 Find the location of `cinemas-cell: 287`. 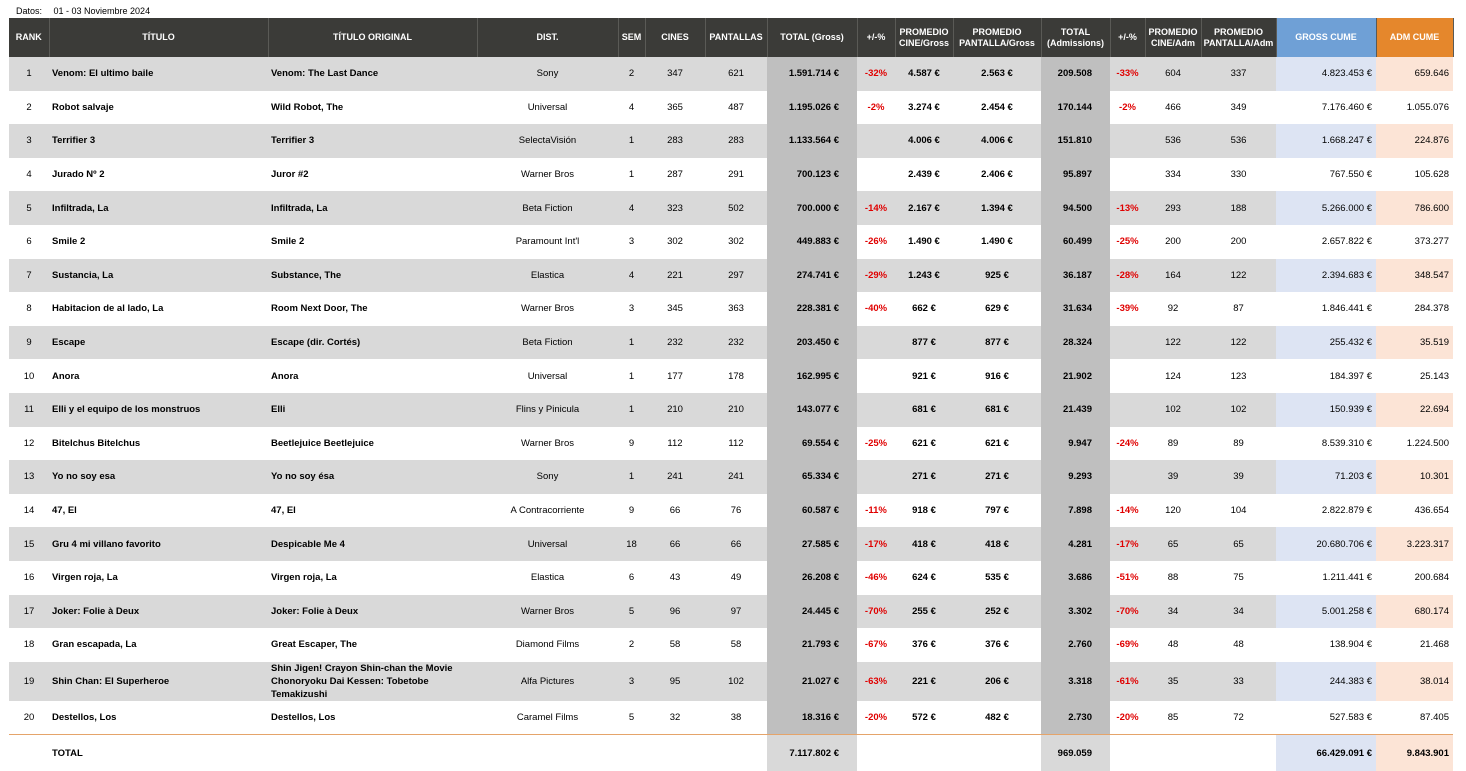

cinemas-cell: 287 is located at coordinates (675, 174).